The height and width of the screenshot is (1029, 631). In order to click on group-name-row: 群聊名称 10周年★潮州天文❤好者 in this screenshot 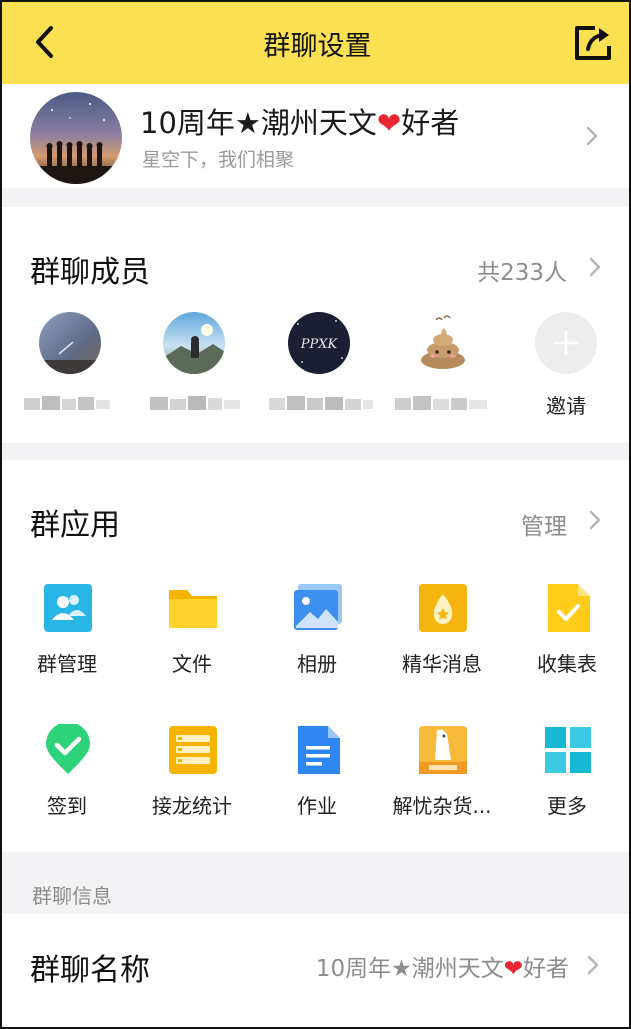, I will do `click(315, 970)`.